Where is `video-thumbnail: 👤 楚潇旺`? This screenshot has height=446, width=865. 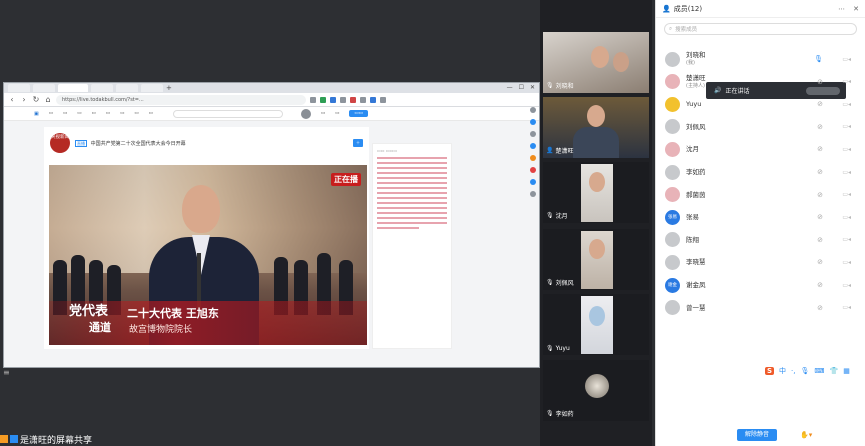 video-thumbnail: 👤 楚潇旺 is located at coordinates (596, 127).